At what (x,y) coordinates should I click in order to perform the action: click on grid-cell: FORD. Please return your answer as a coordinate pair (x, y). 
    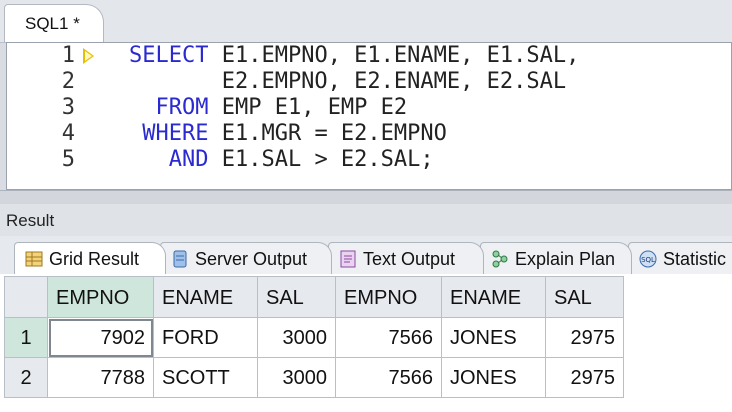
    Looking at the image, I should click on (206, 338).